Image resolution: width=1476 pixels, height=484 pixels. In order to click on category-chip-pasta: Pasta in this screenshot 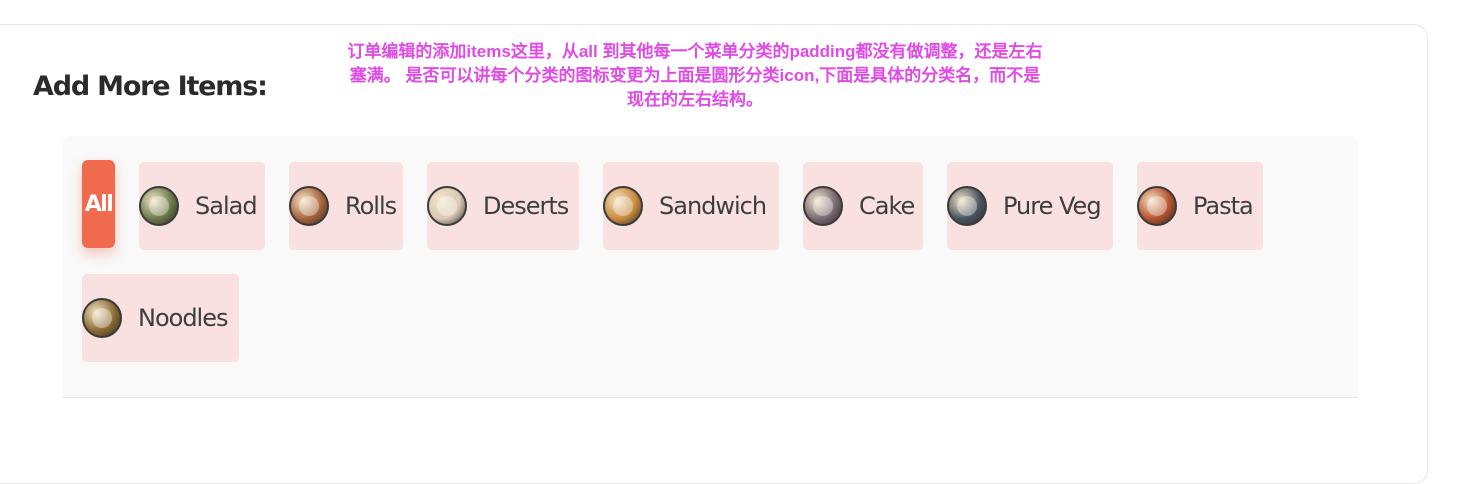, I will do `click(1200, 206)`.